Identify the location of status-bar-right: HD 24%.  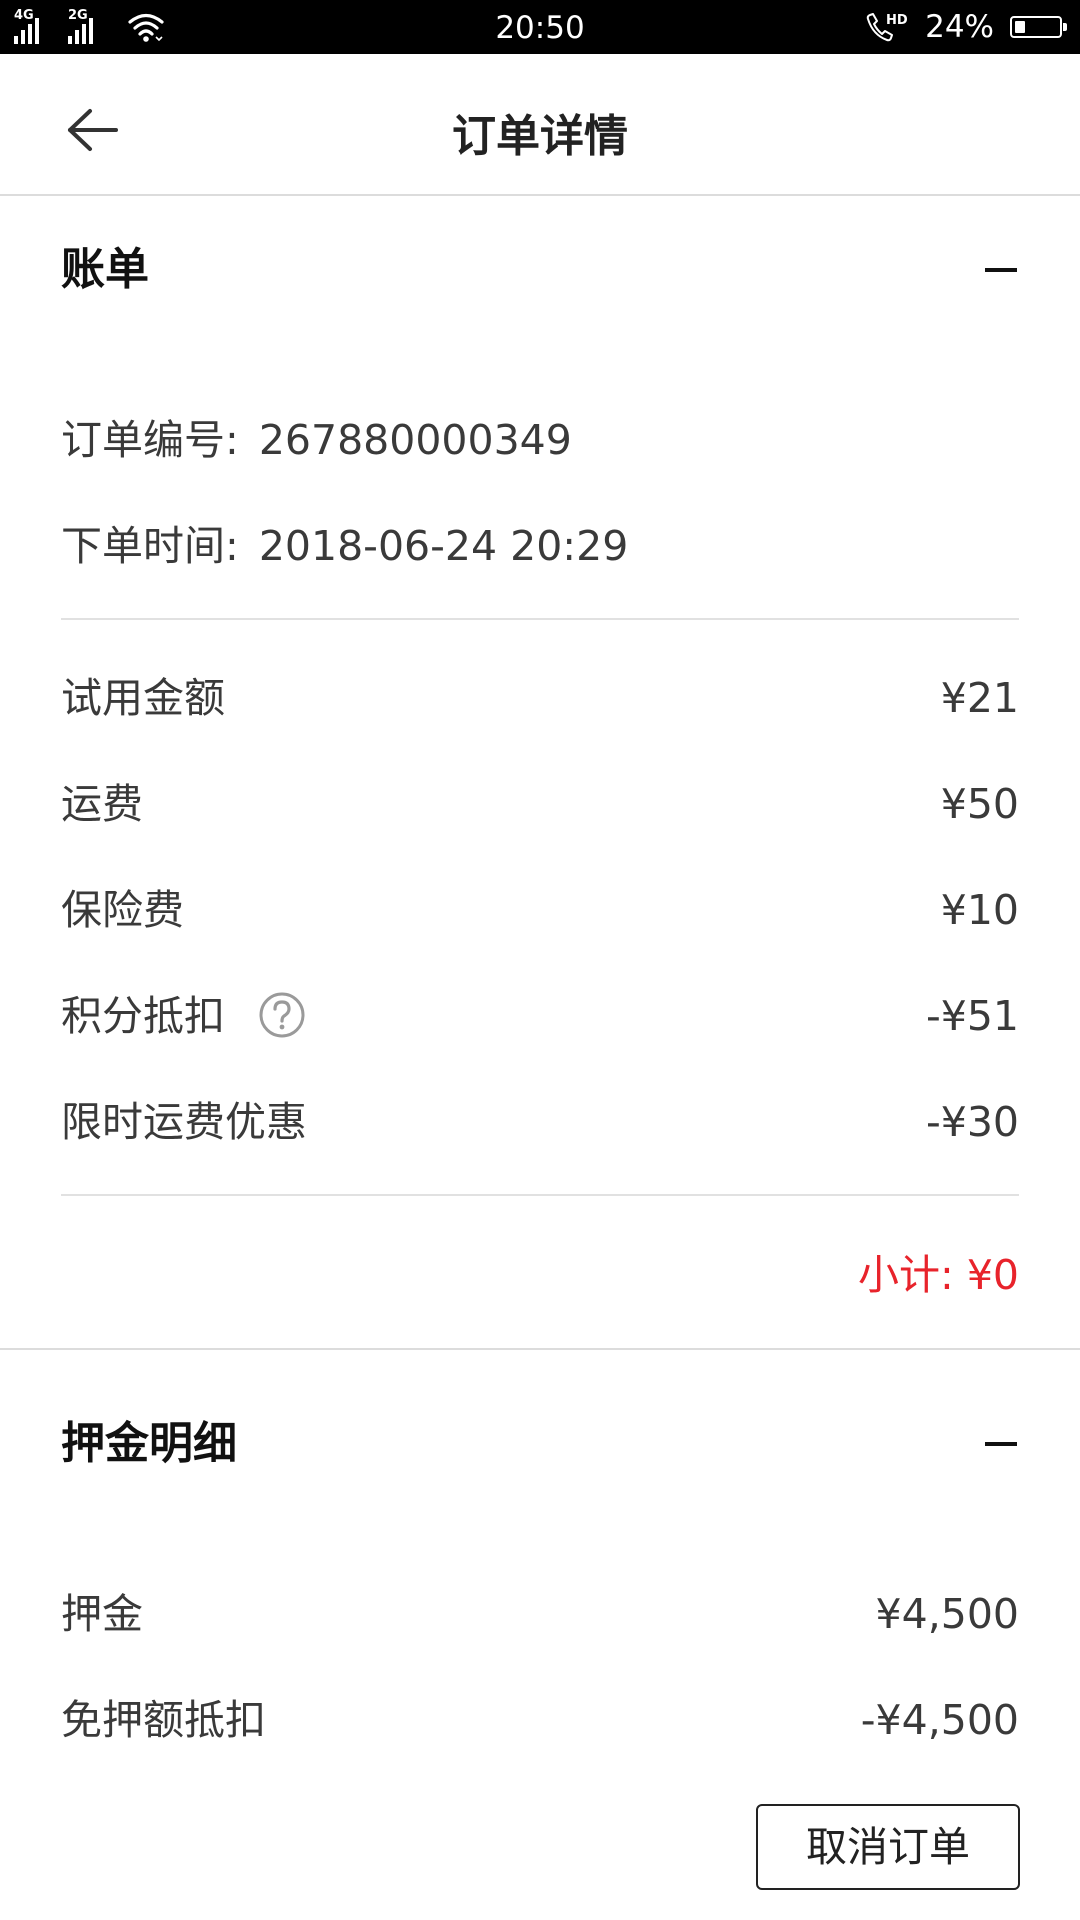
(965, 27).